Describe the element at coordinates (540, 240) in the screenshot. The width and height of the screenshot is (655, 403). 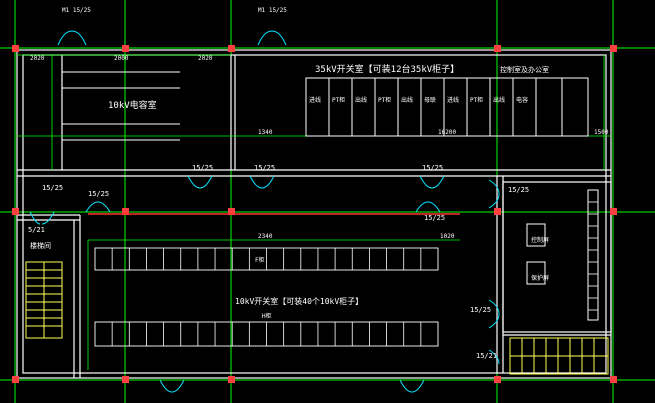
I see `control-label-1: 控制屏` at that location.